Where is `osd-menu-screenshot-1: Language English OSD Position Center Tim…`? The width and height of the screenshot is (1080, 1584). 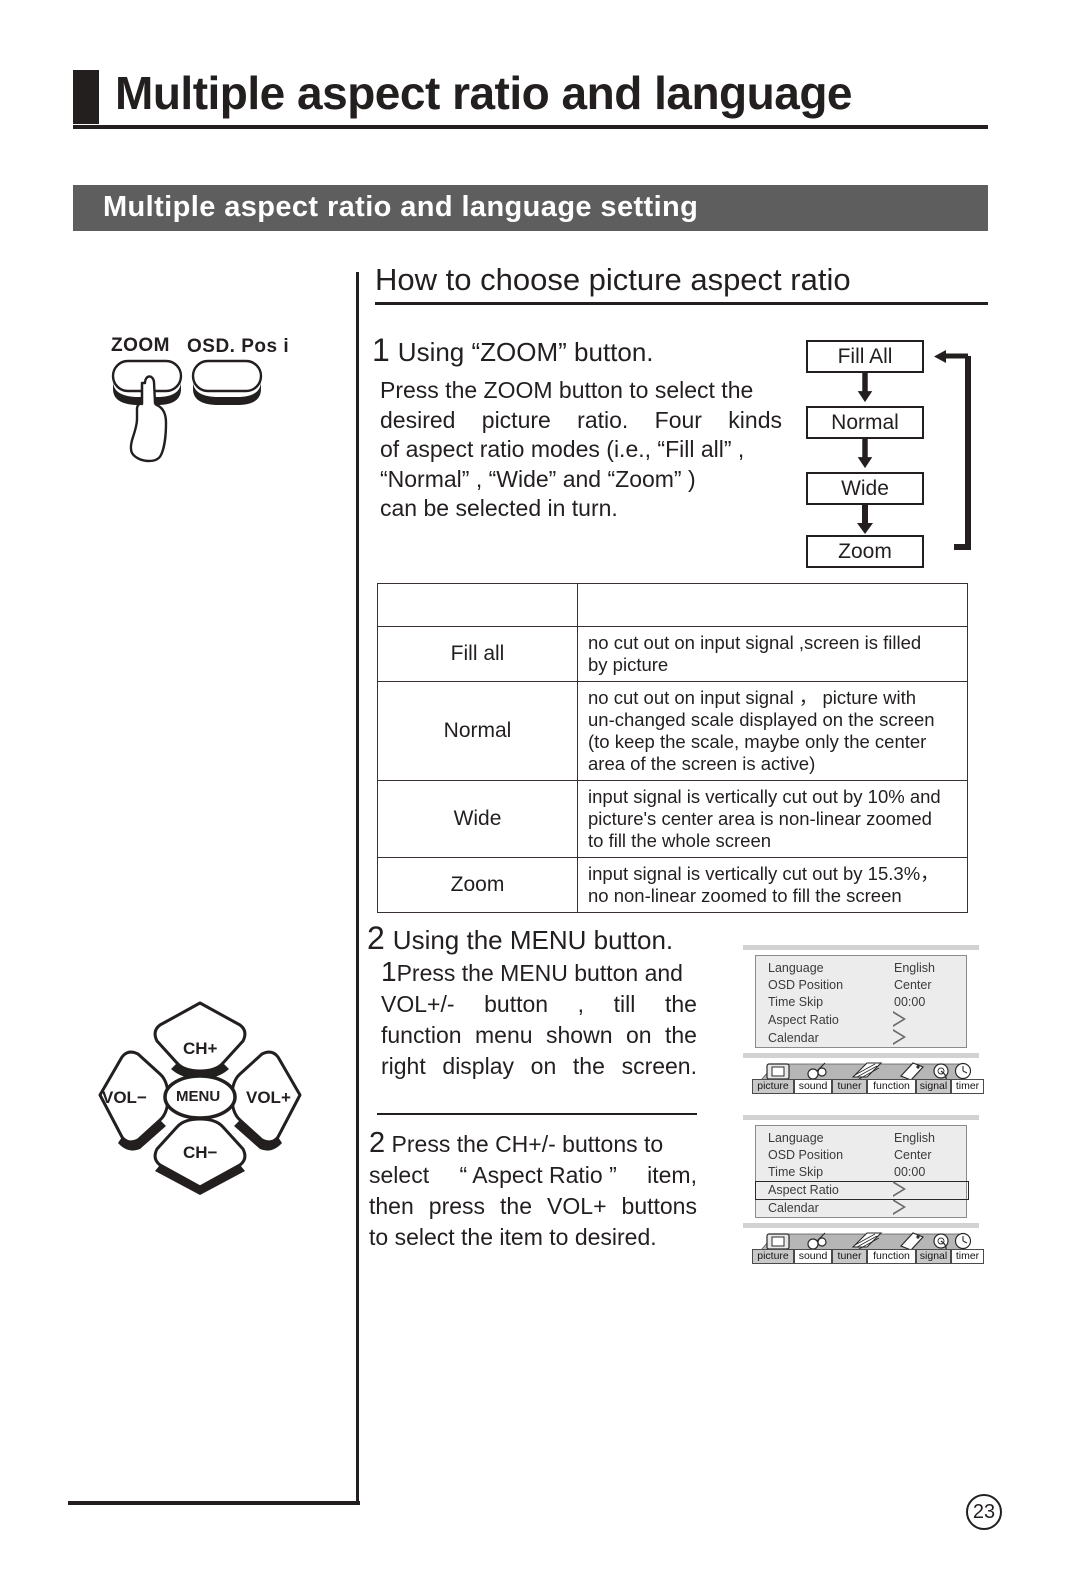 osd-menu-screenshot-1: Language English OSD Position Center Tim… is located at coordinates (860, 1021).